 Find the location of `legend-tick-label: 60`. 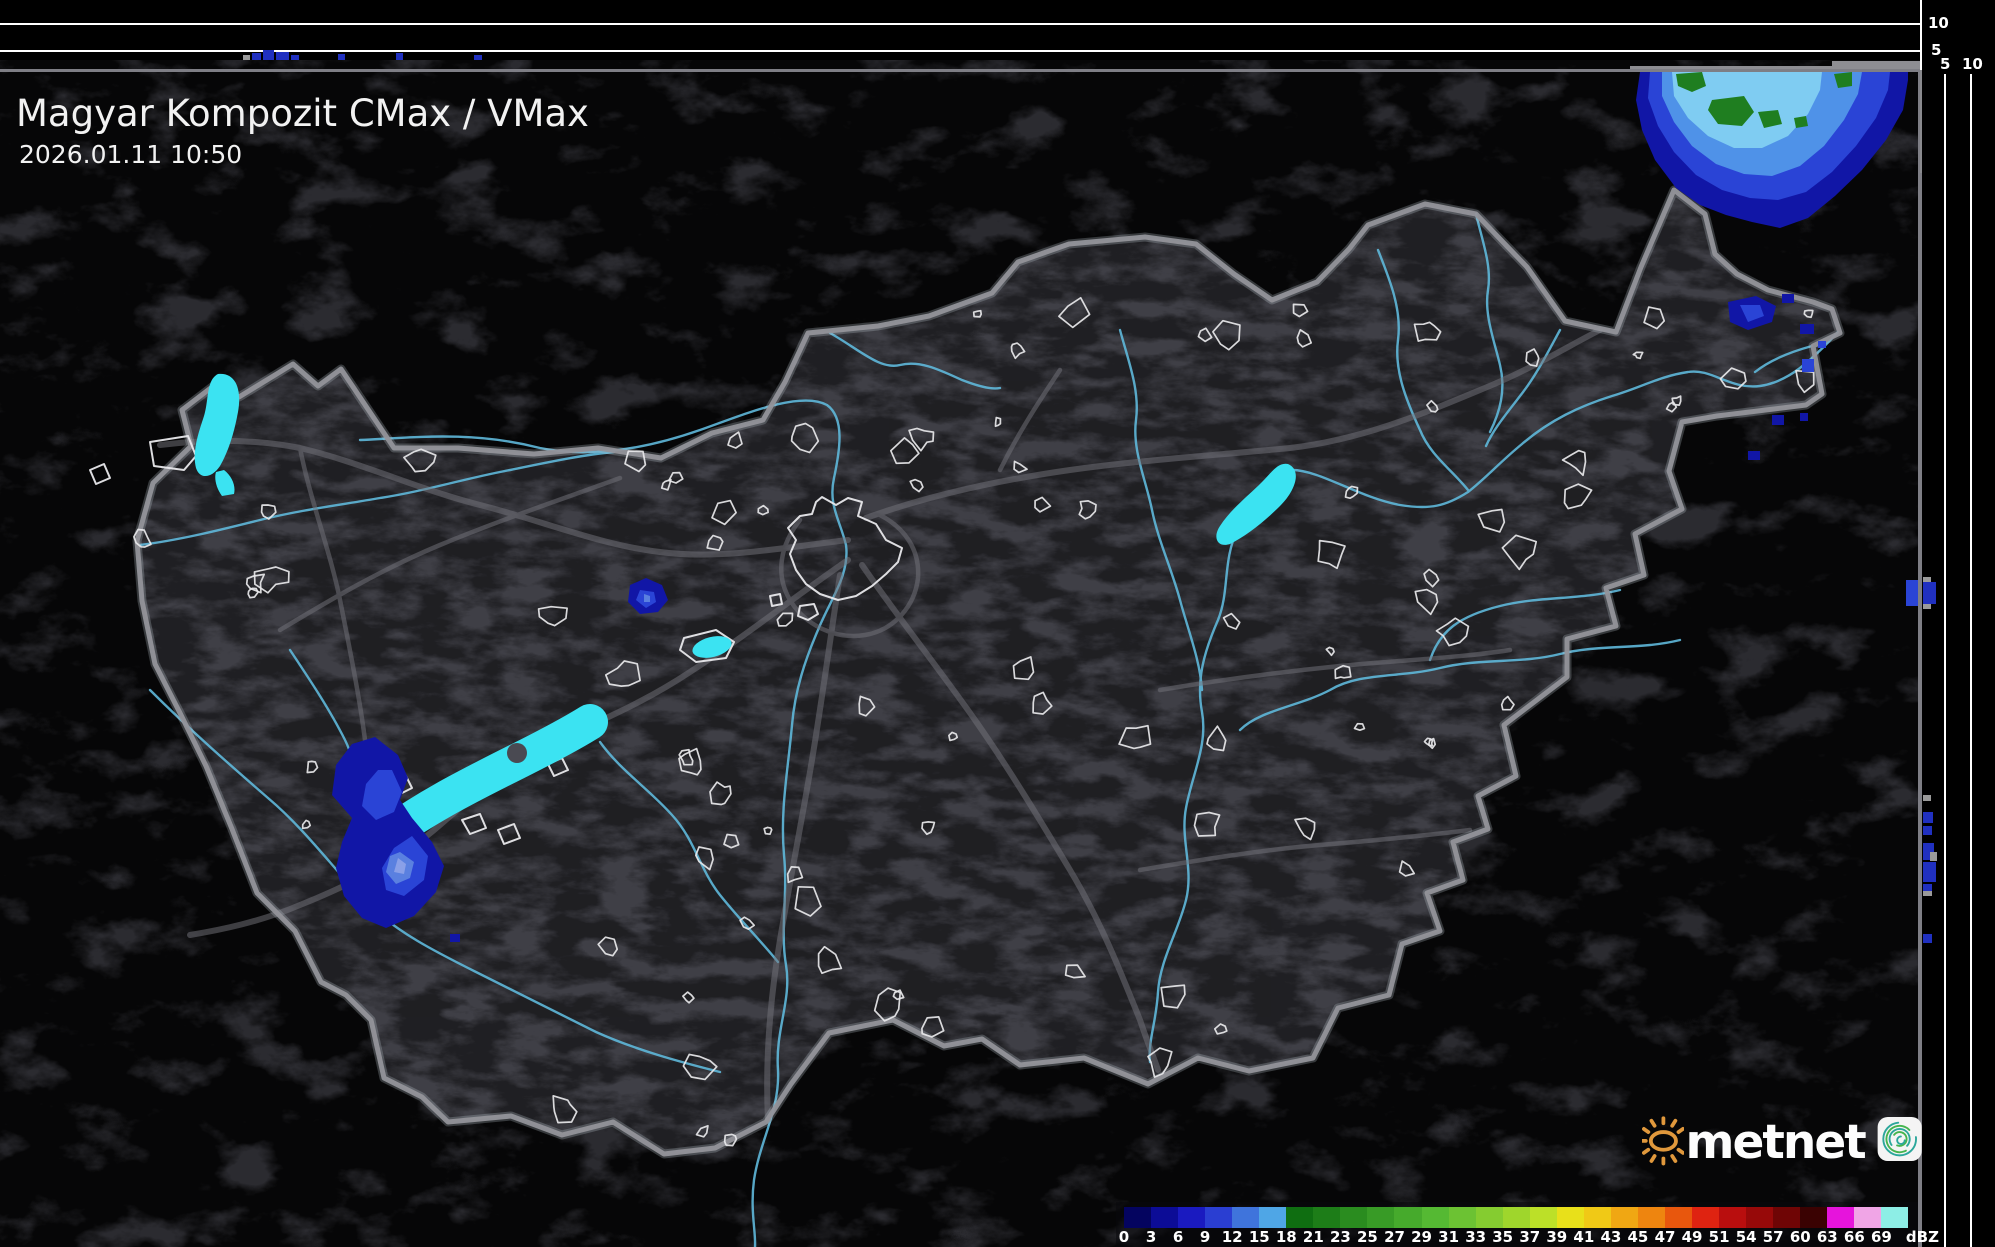

legend-tick-label: 60 is located at coordinates (1800, 1237).